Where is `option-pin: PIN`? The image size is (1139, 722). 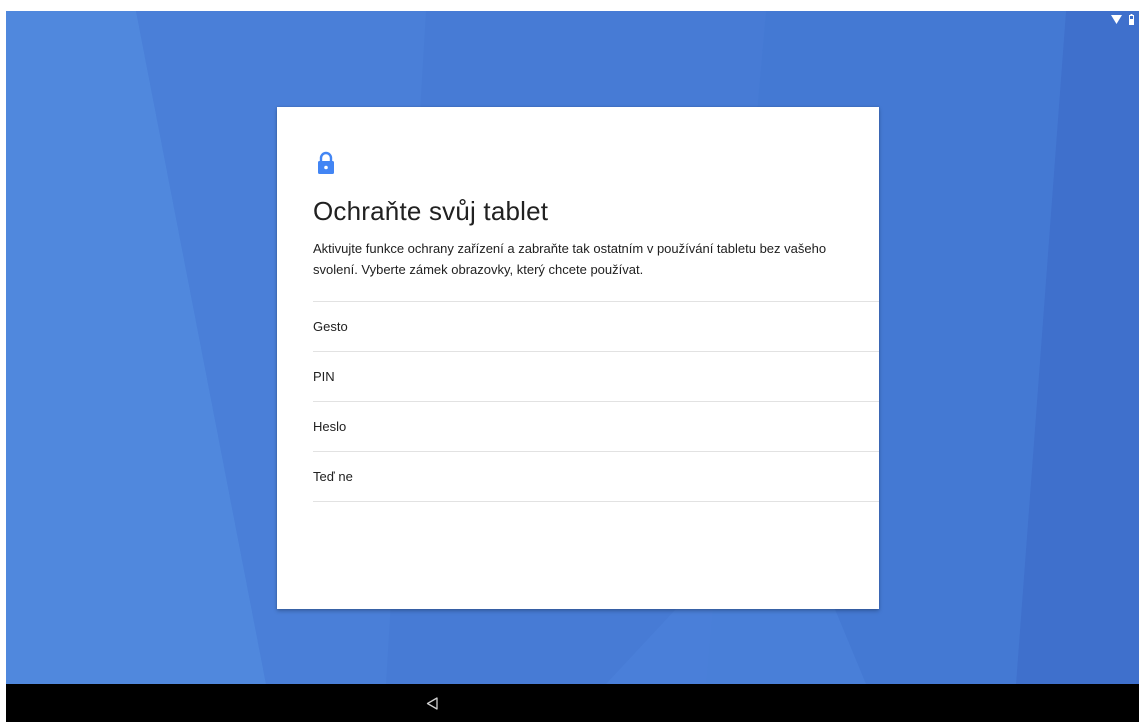 option-pin: PIN is located at coordinates (596, 376).